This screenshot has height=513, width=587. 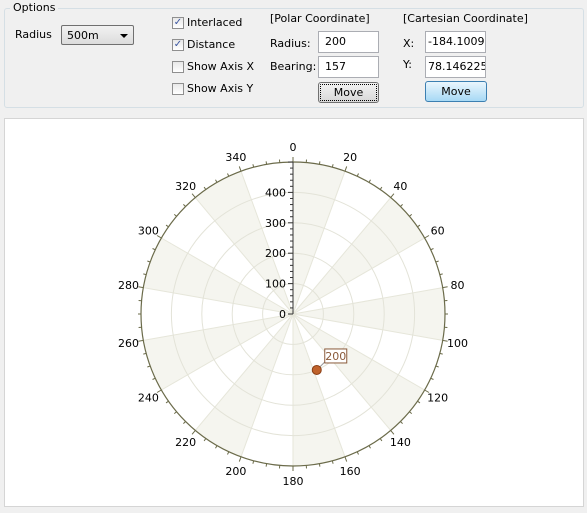 I want to click on cartesian-move-button: Move, so click(x=456, y=91).